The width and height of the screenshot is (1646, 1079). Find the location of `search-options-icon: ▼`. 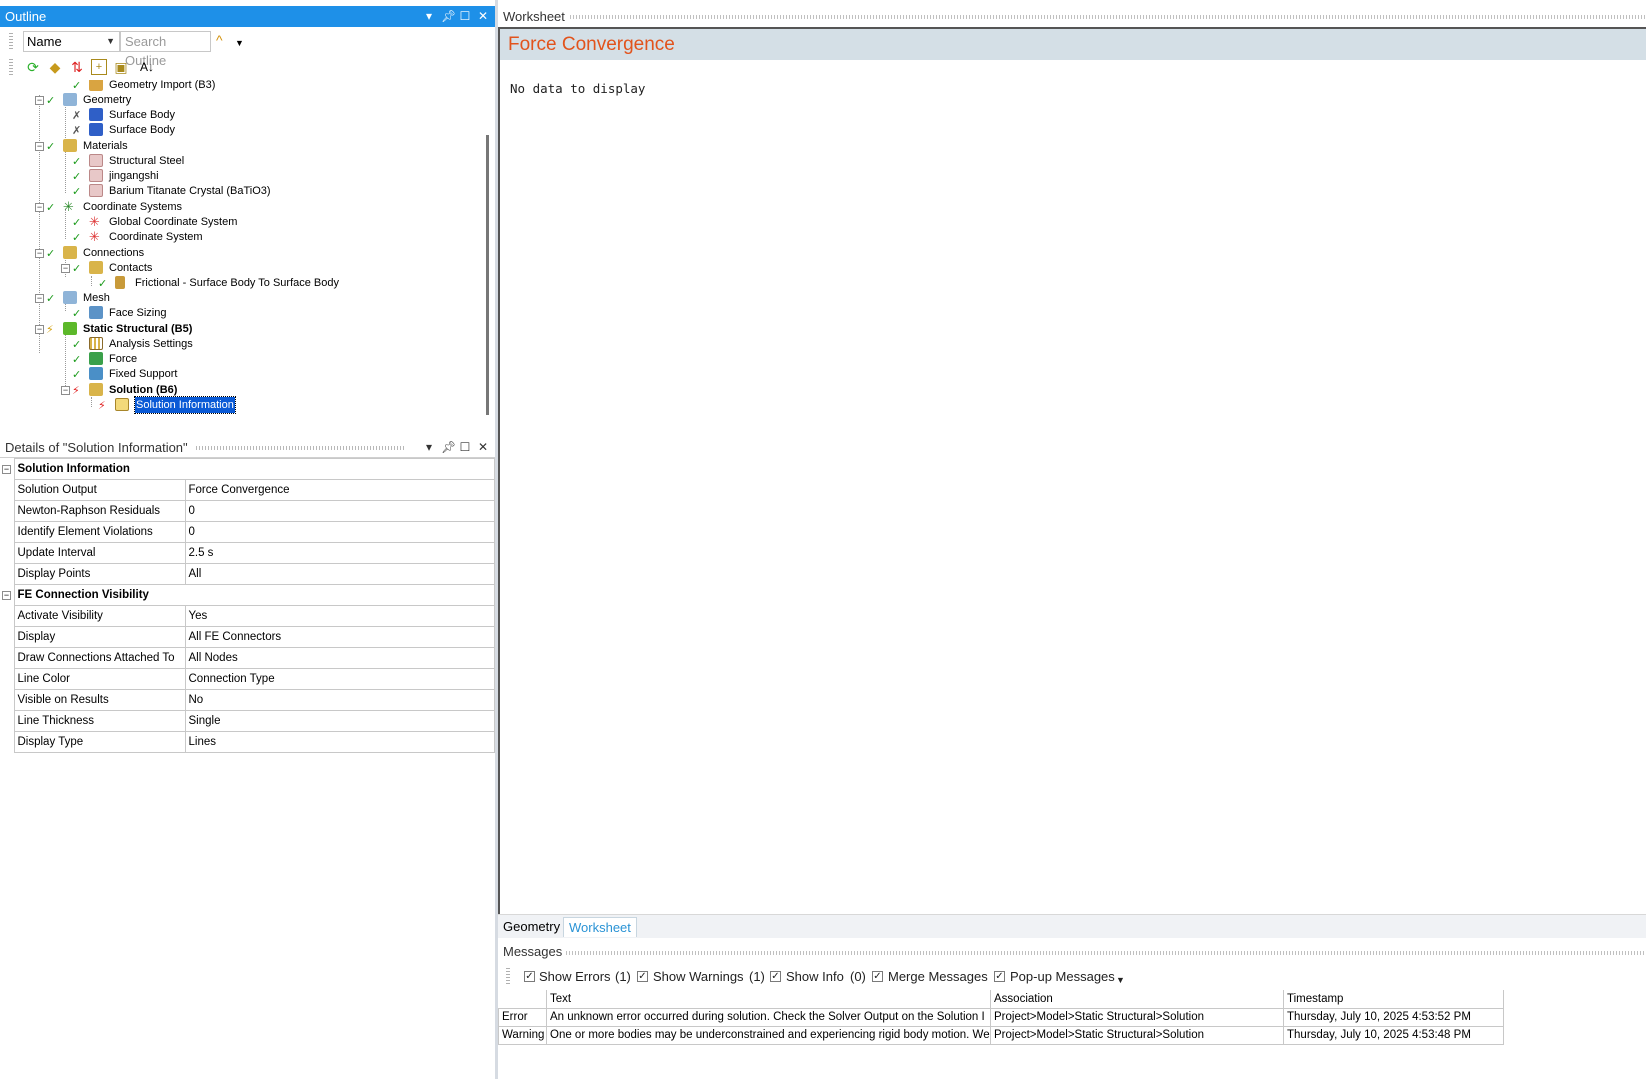

search-options-icon: ▼ is located at coordinates (239, 43).